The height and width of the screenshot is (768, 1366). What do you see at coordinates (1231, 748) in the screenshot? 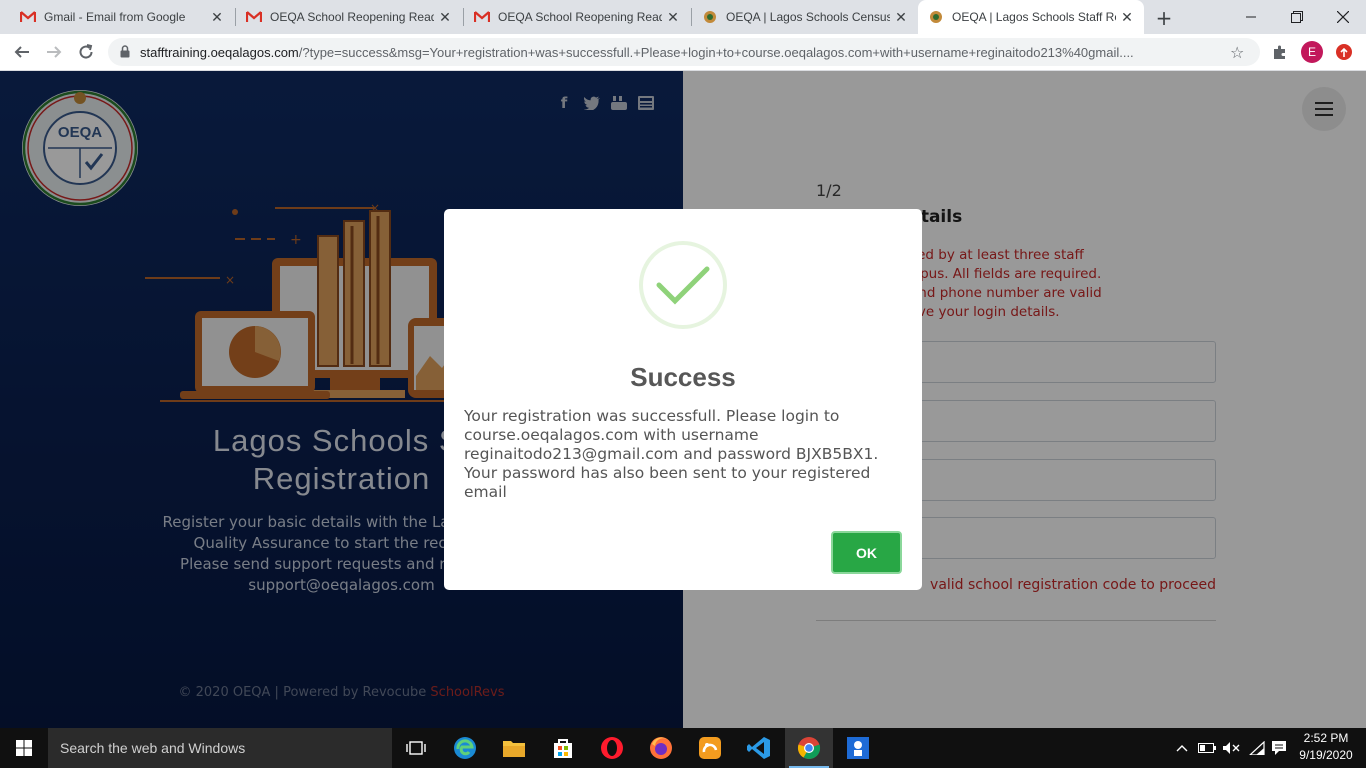
I see `volume-muted-icon` at bounding box center [1231, 748].